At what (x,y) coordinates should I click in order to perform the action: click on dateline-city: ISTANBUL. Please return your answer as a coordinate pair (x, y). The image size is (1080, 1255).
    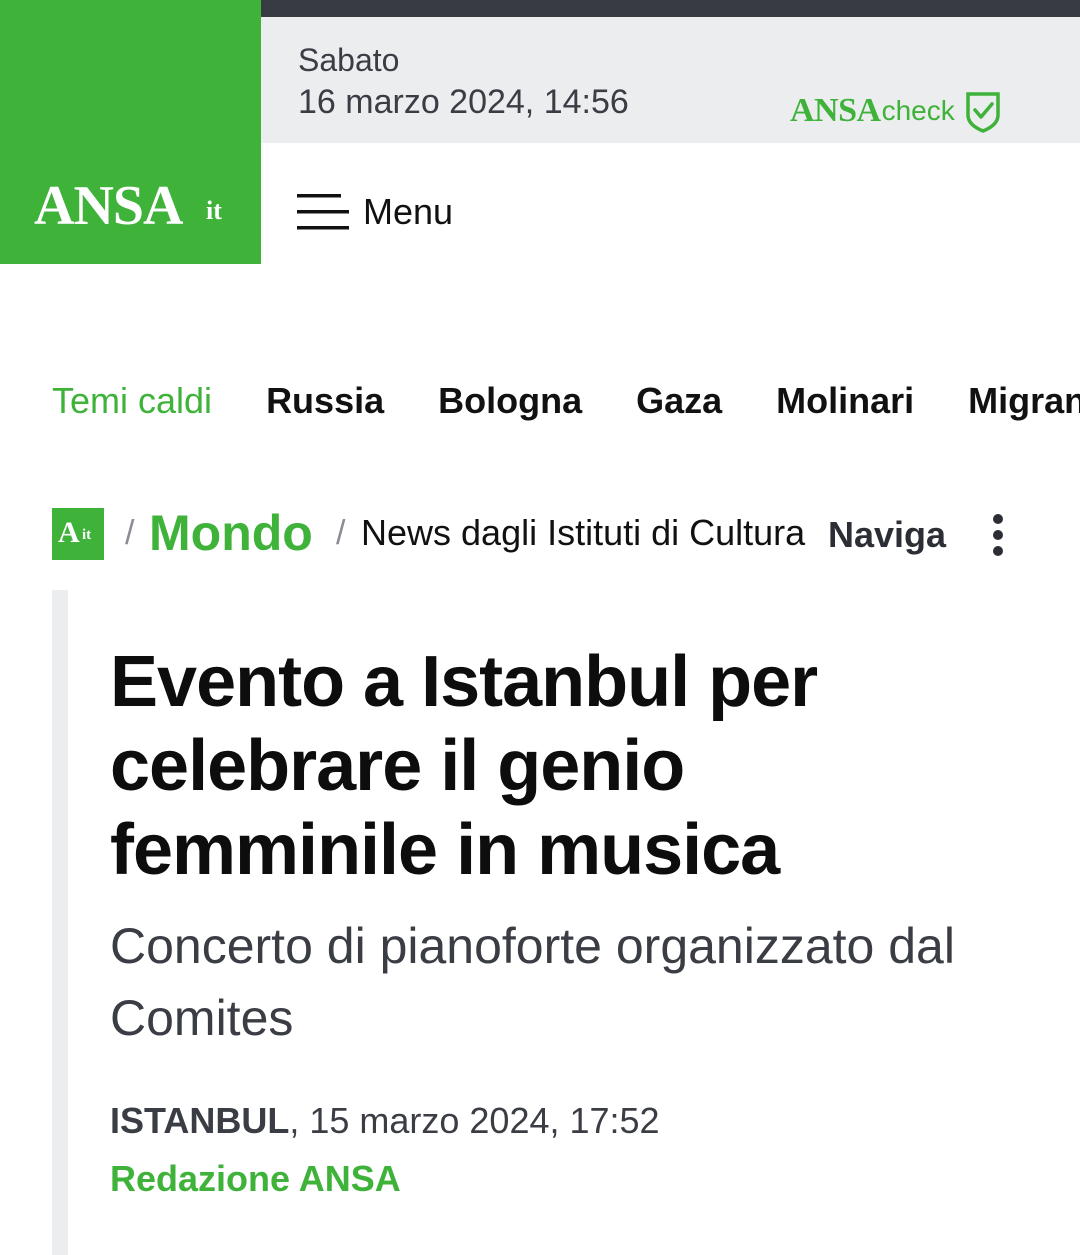
    Looking at the image, I should click on (200, 1120).